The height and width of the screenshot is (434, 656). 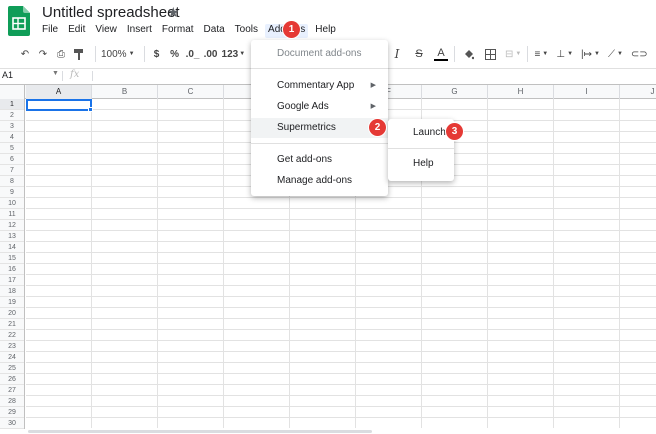 I want to click on column-header: C, so click(x=191, y=92).